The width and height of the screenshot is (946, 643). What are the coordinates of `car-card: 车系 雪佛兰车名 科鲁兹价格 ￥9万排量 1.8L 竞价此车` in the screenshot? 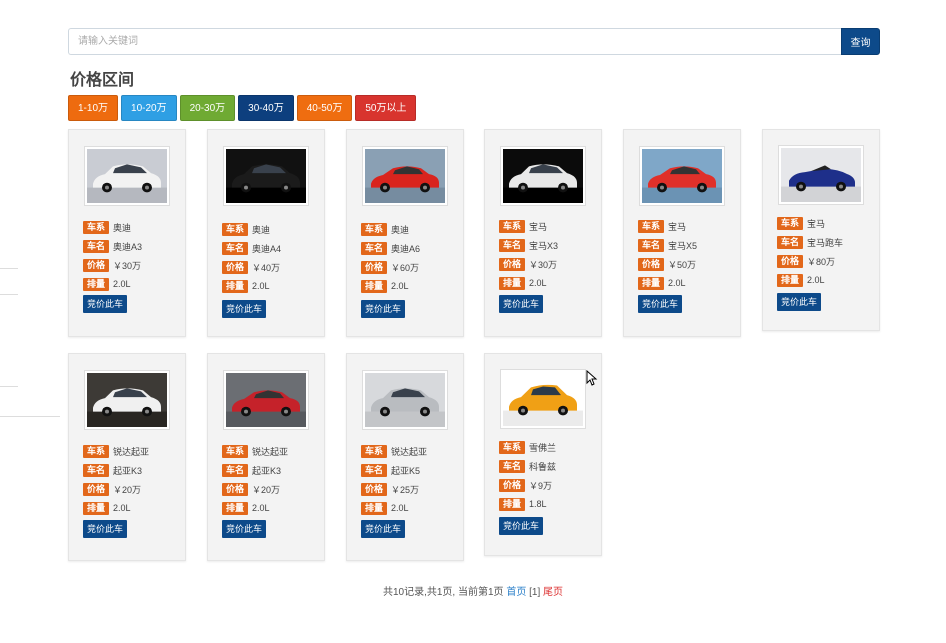 It's located at (543, 454).